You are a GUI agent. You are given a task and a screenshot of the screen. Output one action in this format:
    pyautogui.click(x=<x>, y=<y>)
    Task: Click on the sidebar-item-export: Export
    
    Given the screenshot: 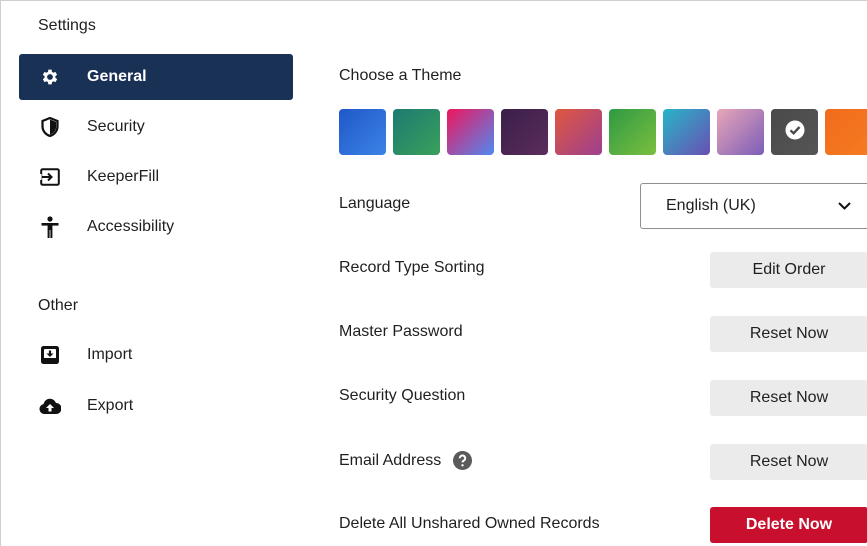 What is the action you would take?
    pyautogui.click(x=156, y=406)
    